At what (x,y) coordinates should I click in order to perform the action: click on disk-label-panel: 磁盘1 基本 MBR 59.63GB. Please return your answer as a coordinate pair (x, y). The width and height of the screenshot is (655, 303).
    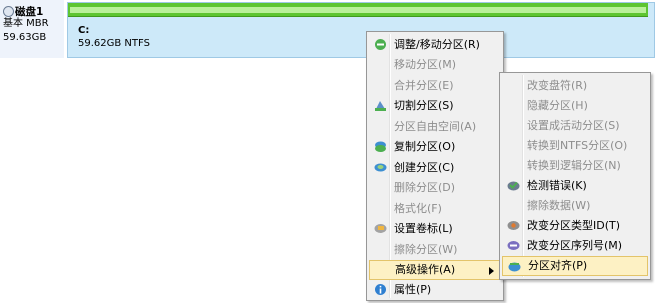
    Looking at the image, I should click on (32, 29).